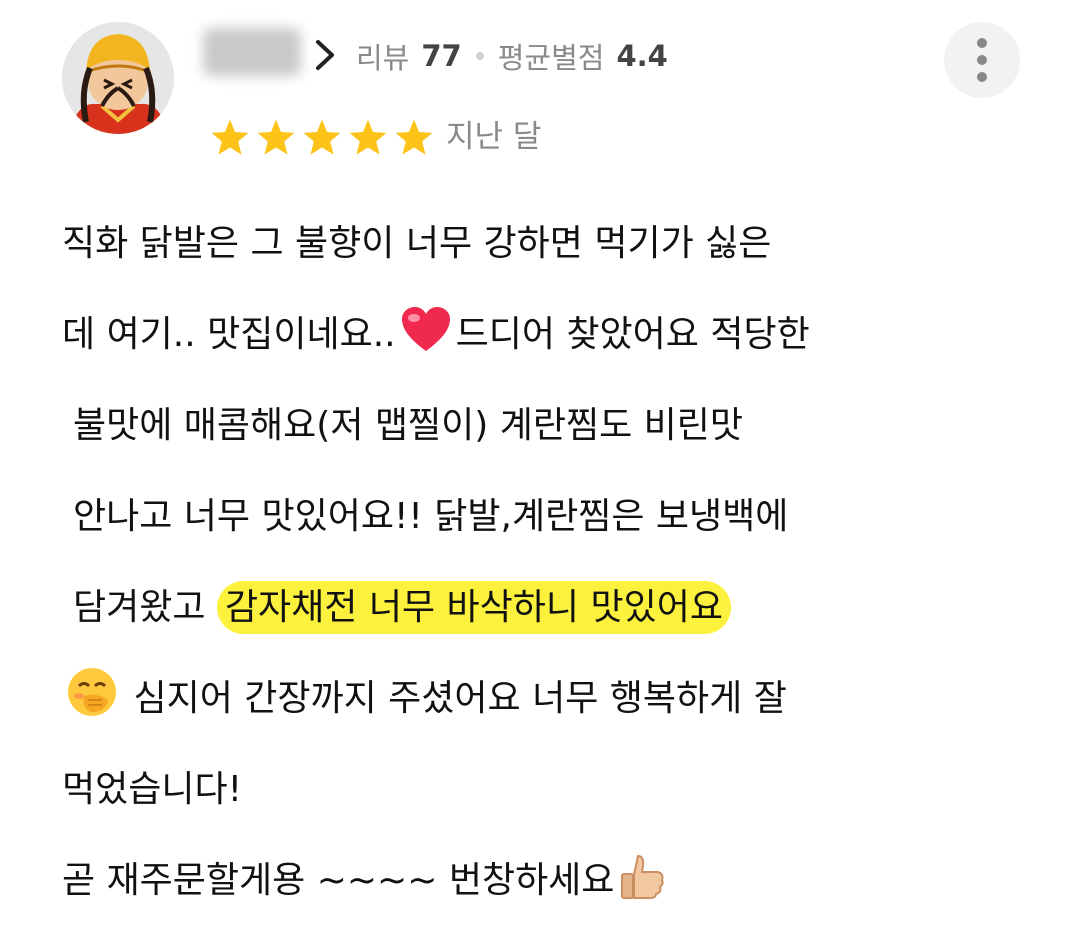 The width and height of the screenshot is (1080, 926). Describe the element at coordinates (252, 52) in the screenshot. I see `username-blurred` at that location.